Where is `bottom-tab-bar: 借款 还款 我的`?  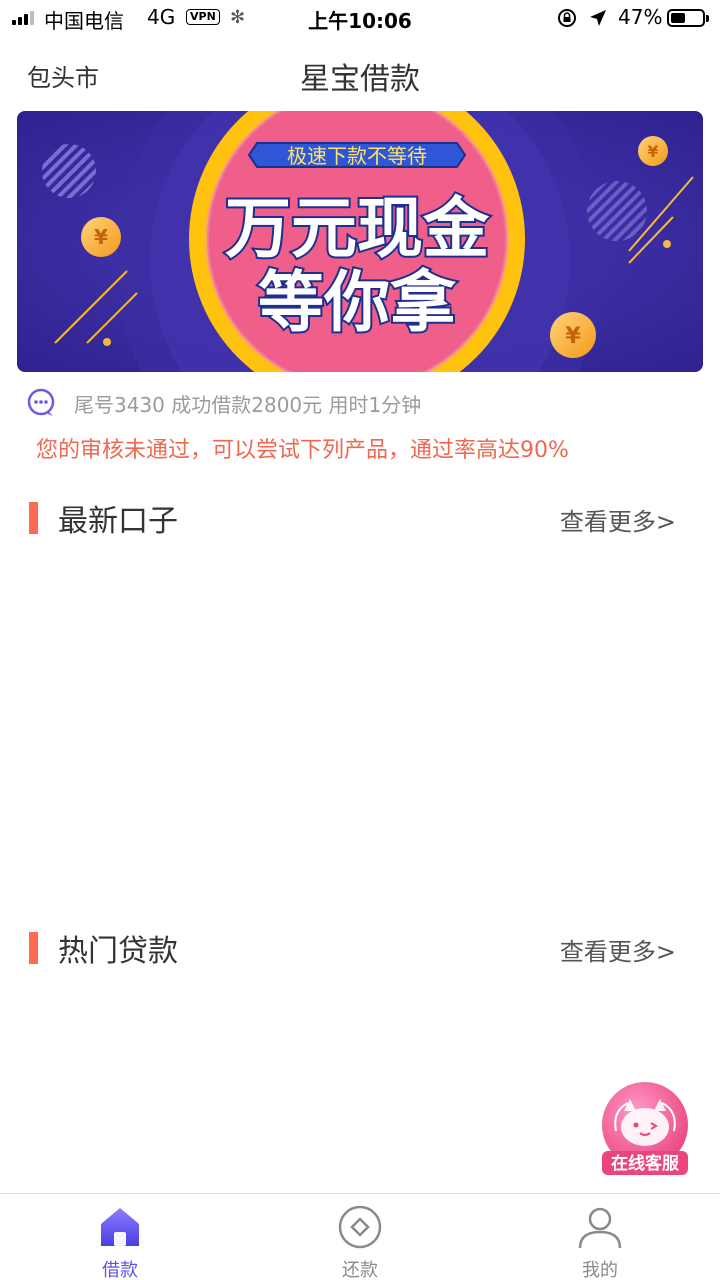
bottom-tab-bar: 借款 还款 我的 is located at coordinates (360, 1236).